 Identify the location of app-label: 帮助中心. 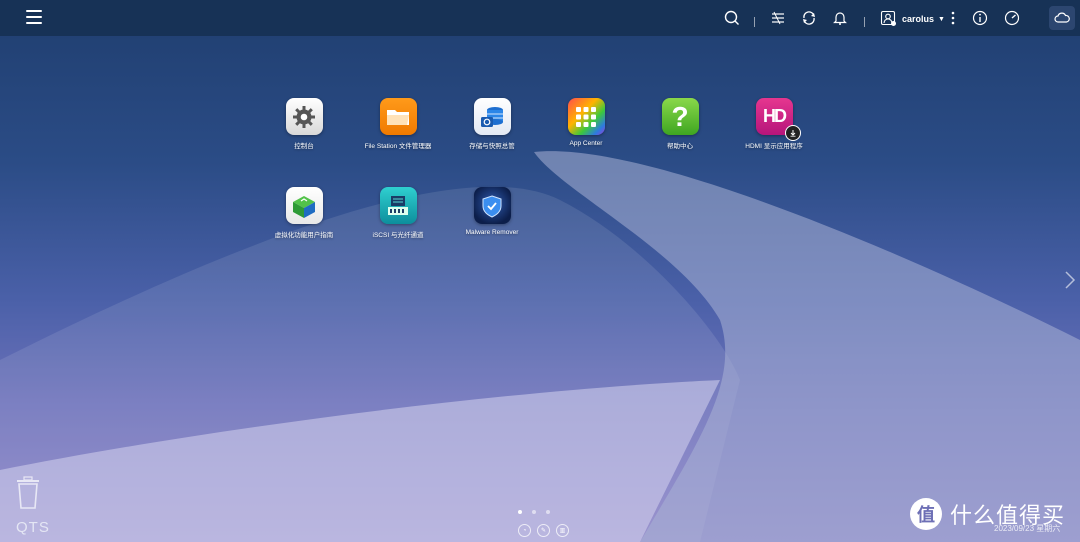
(680, 146).